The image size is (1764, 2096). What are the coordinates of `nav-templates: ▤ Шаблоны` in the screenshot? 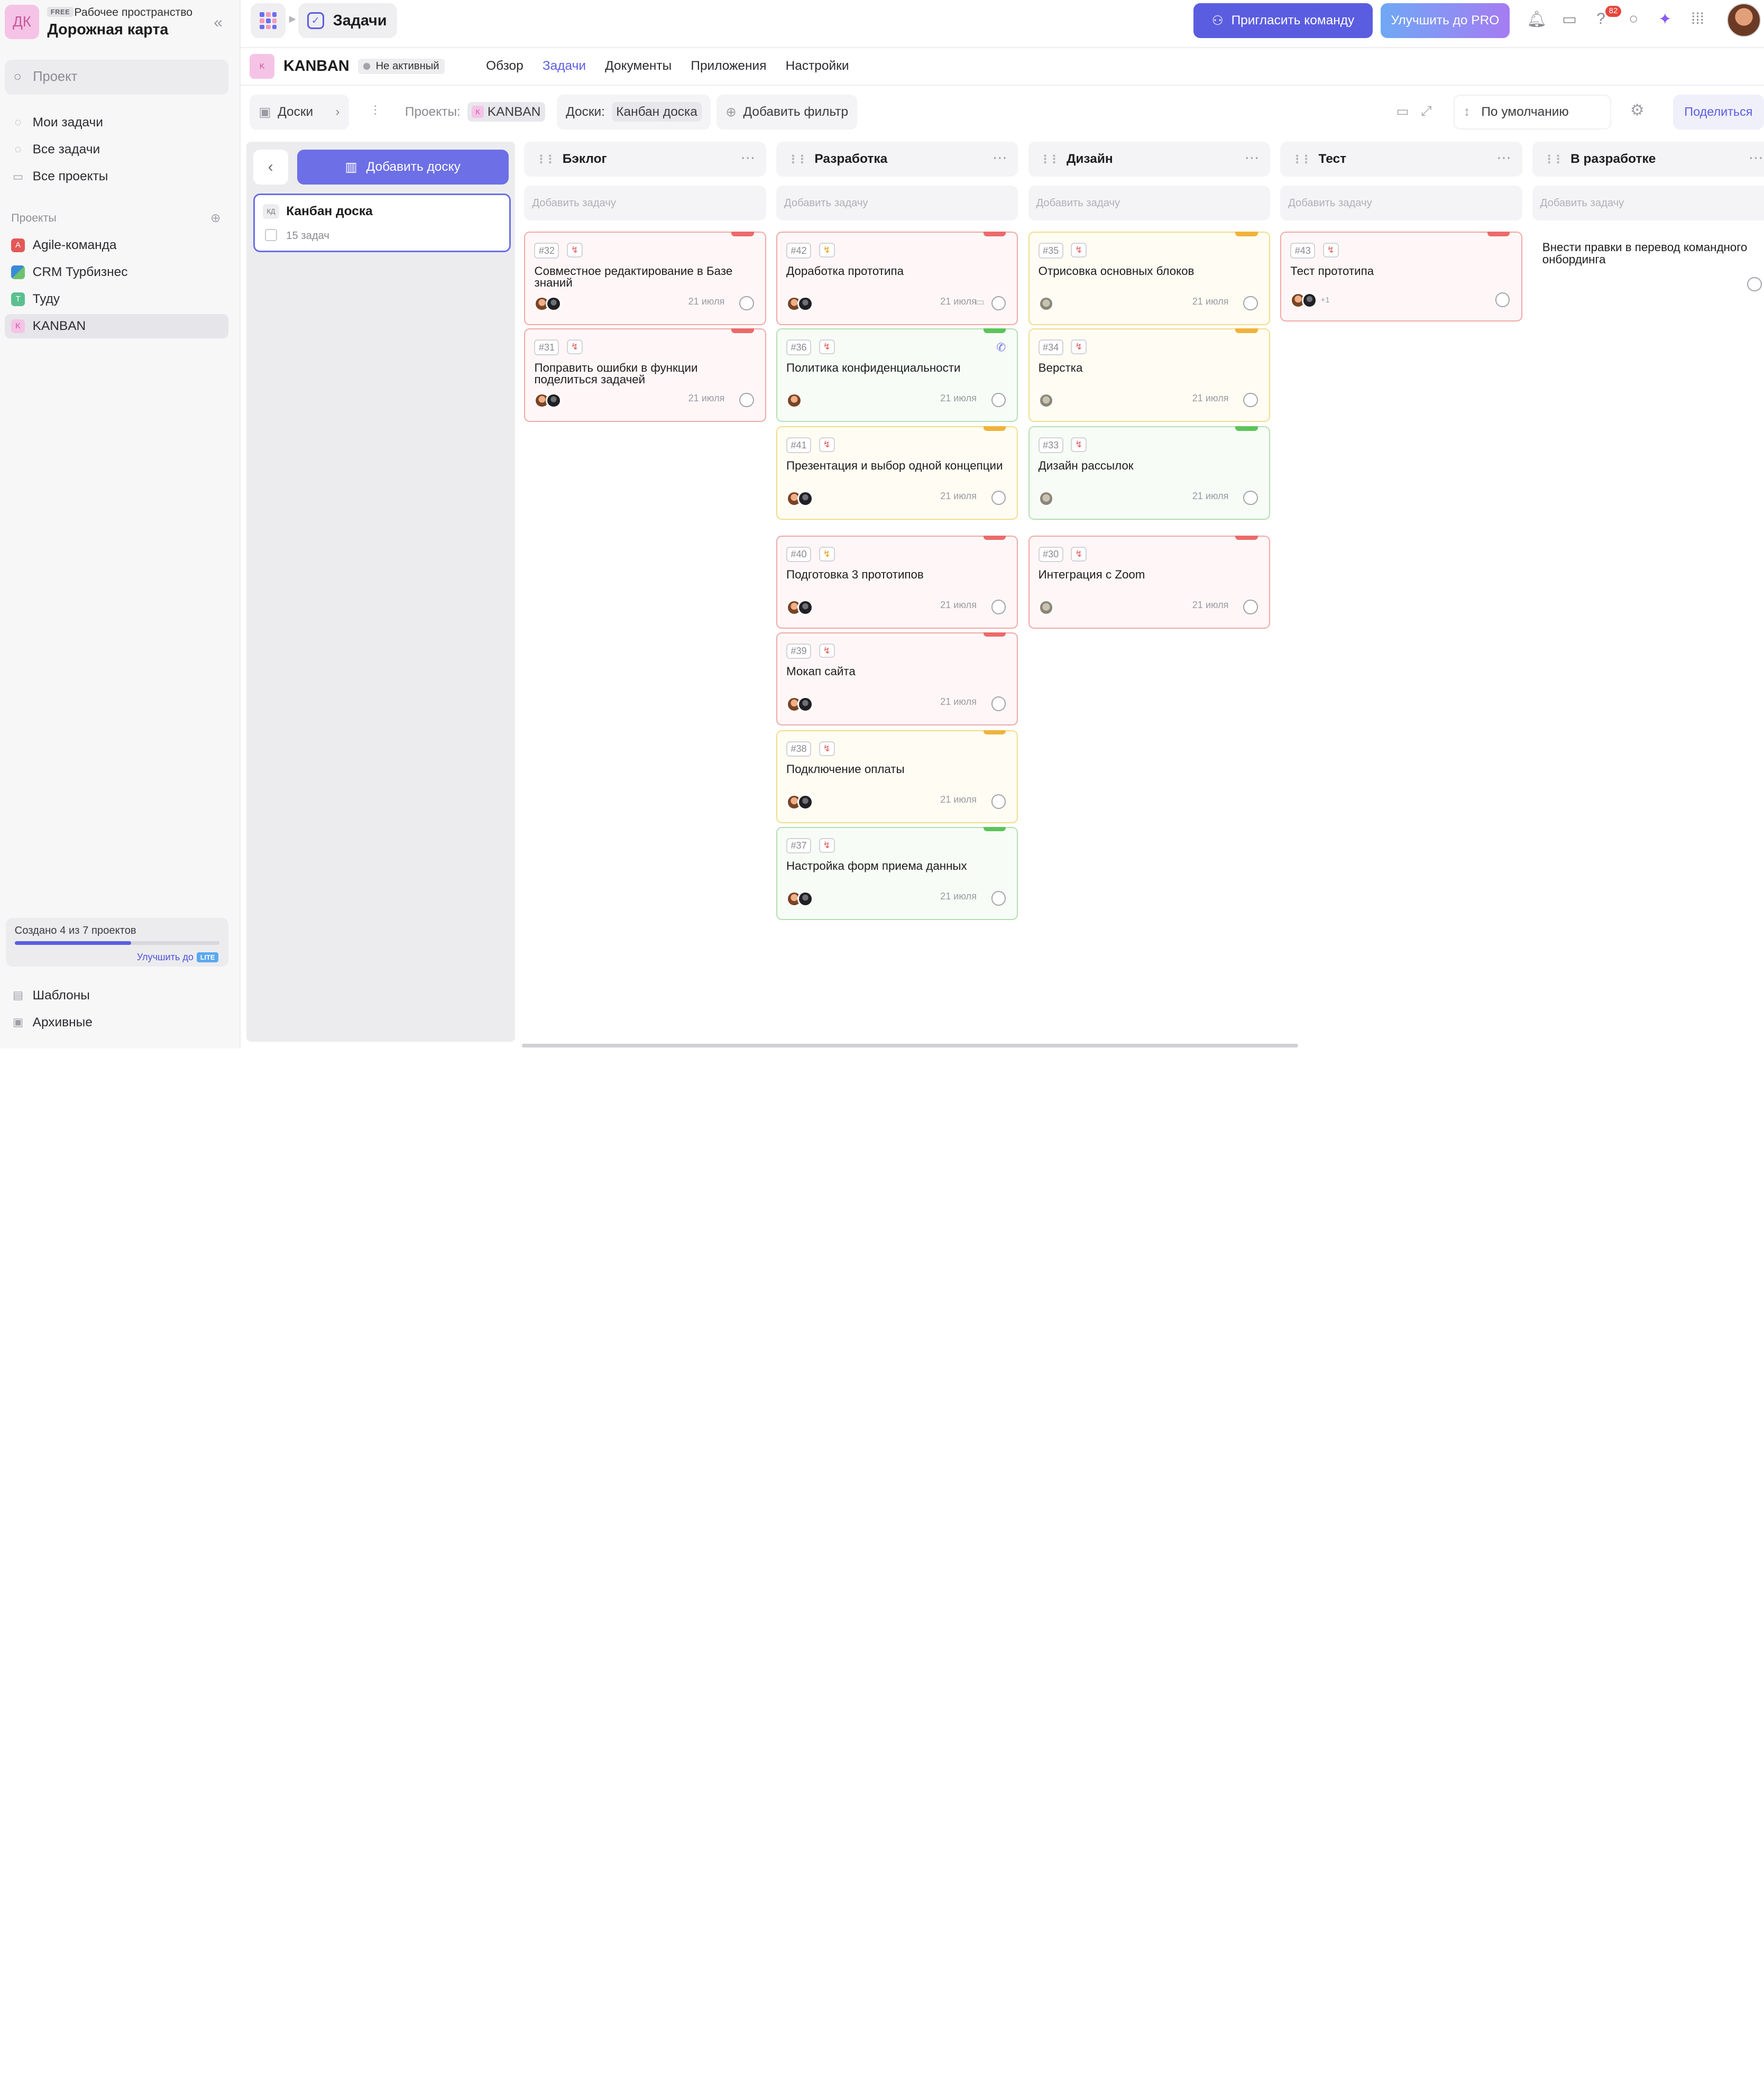 It's located at (117, 996).